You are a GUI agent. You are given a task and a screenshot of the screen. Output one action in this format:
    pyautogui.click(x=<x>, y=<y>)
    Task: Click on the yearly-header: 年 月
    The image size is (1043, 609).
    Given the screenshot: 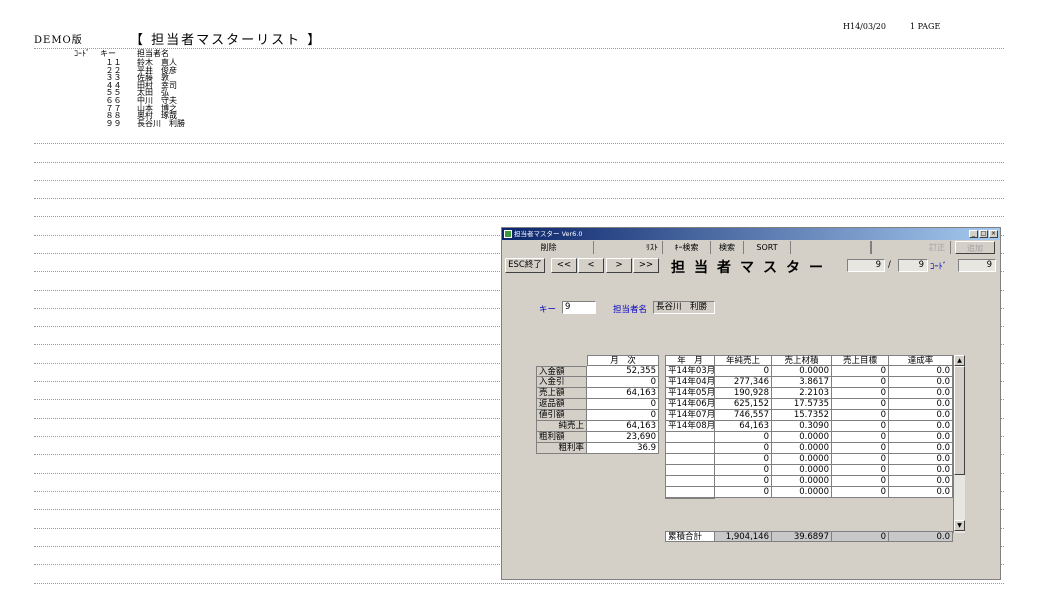 What is the action you would take?
    pyautogui.click(x=690, y=360)
    